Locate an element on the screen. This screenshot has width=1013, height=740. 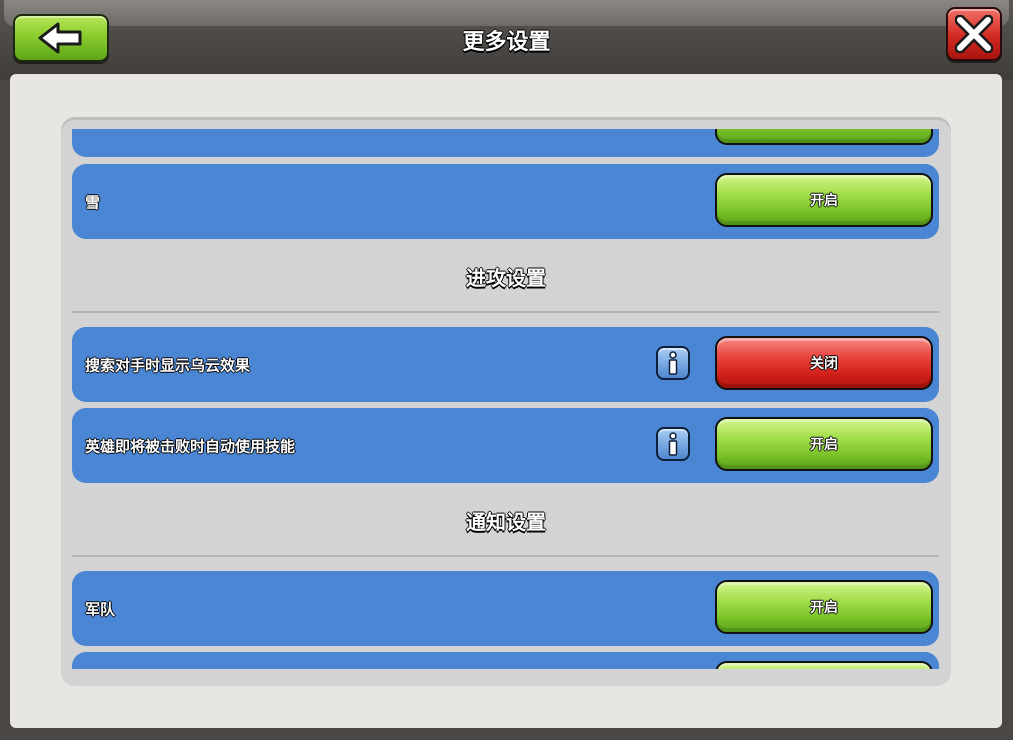
setting-row-hero-auto-ability: 英雄即将被击败时自动使用技能 开启 is located at coordinates (505, 445).